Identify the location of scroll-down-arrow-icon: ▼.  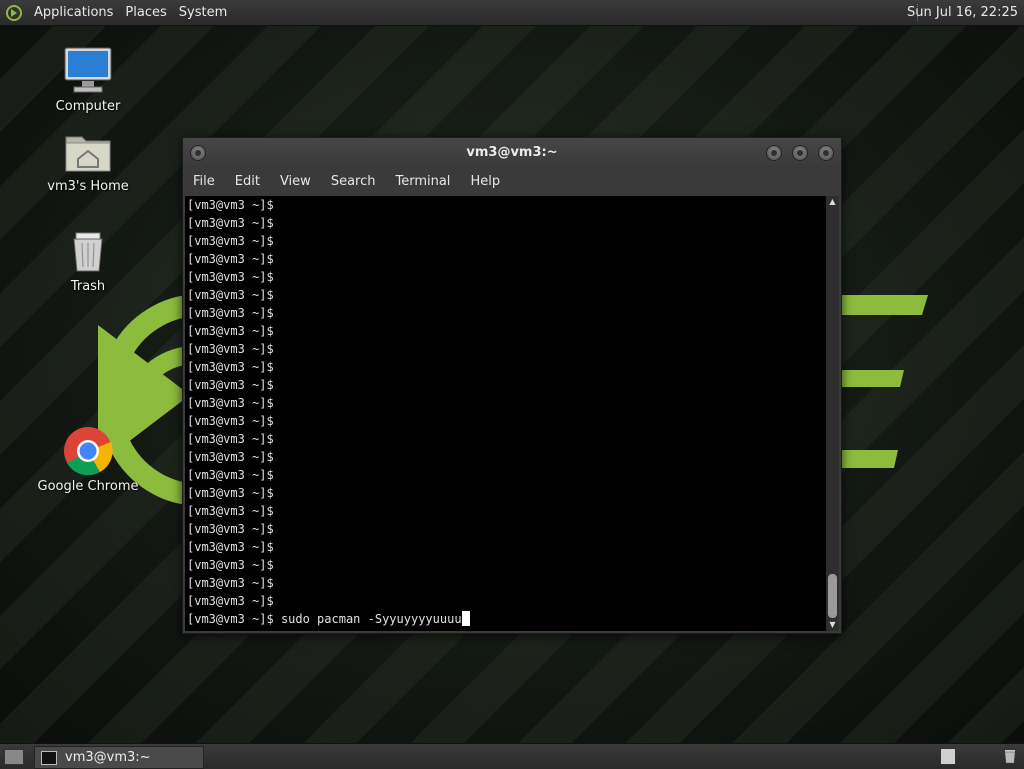
(832, 625).